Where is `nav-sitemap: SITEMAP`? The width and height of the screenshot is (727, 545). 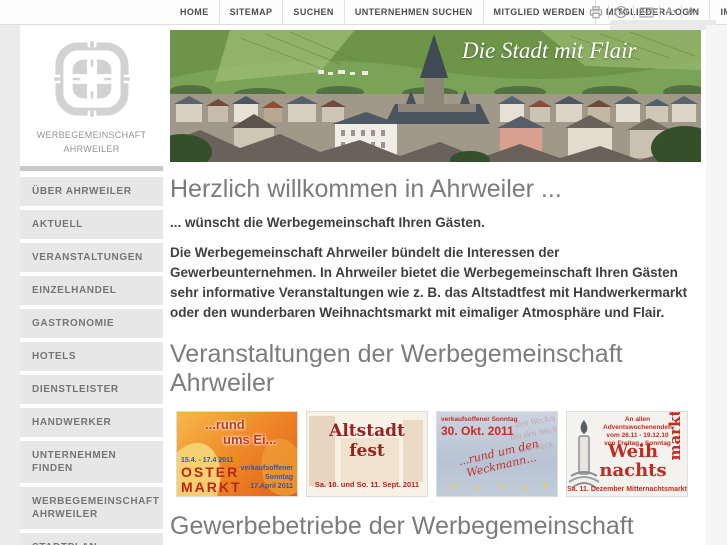 nav-sitemap: SITEMAP is located at coordinates (250, 12).